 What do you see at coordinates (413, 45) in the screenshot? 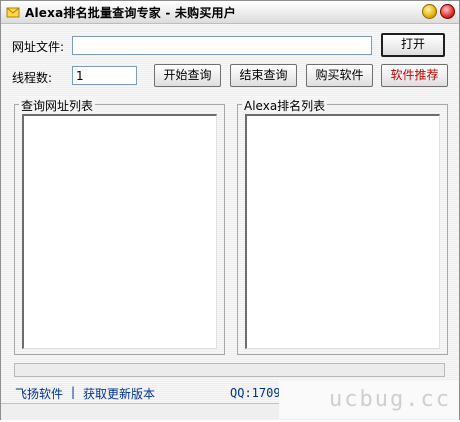
I see `open-button: 打开` at bounding box center [413, 45].